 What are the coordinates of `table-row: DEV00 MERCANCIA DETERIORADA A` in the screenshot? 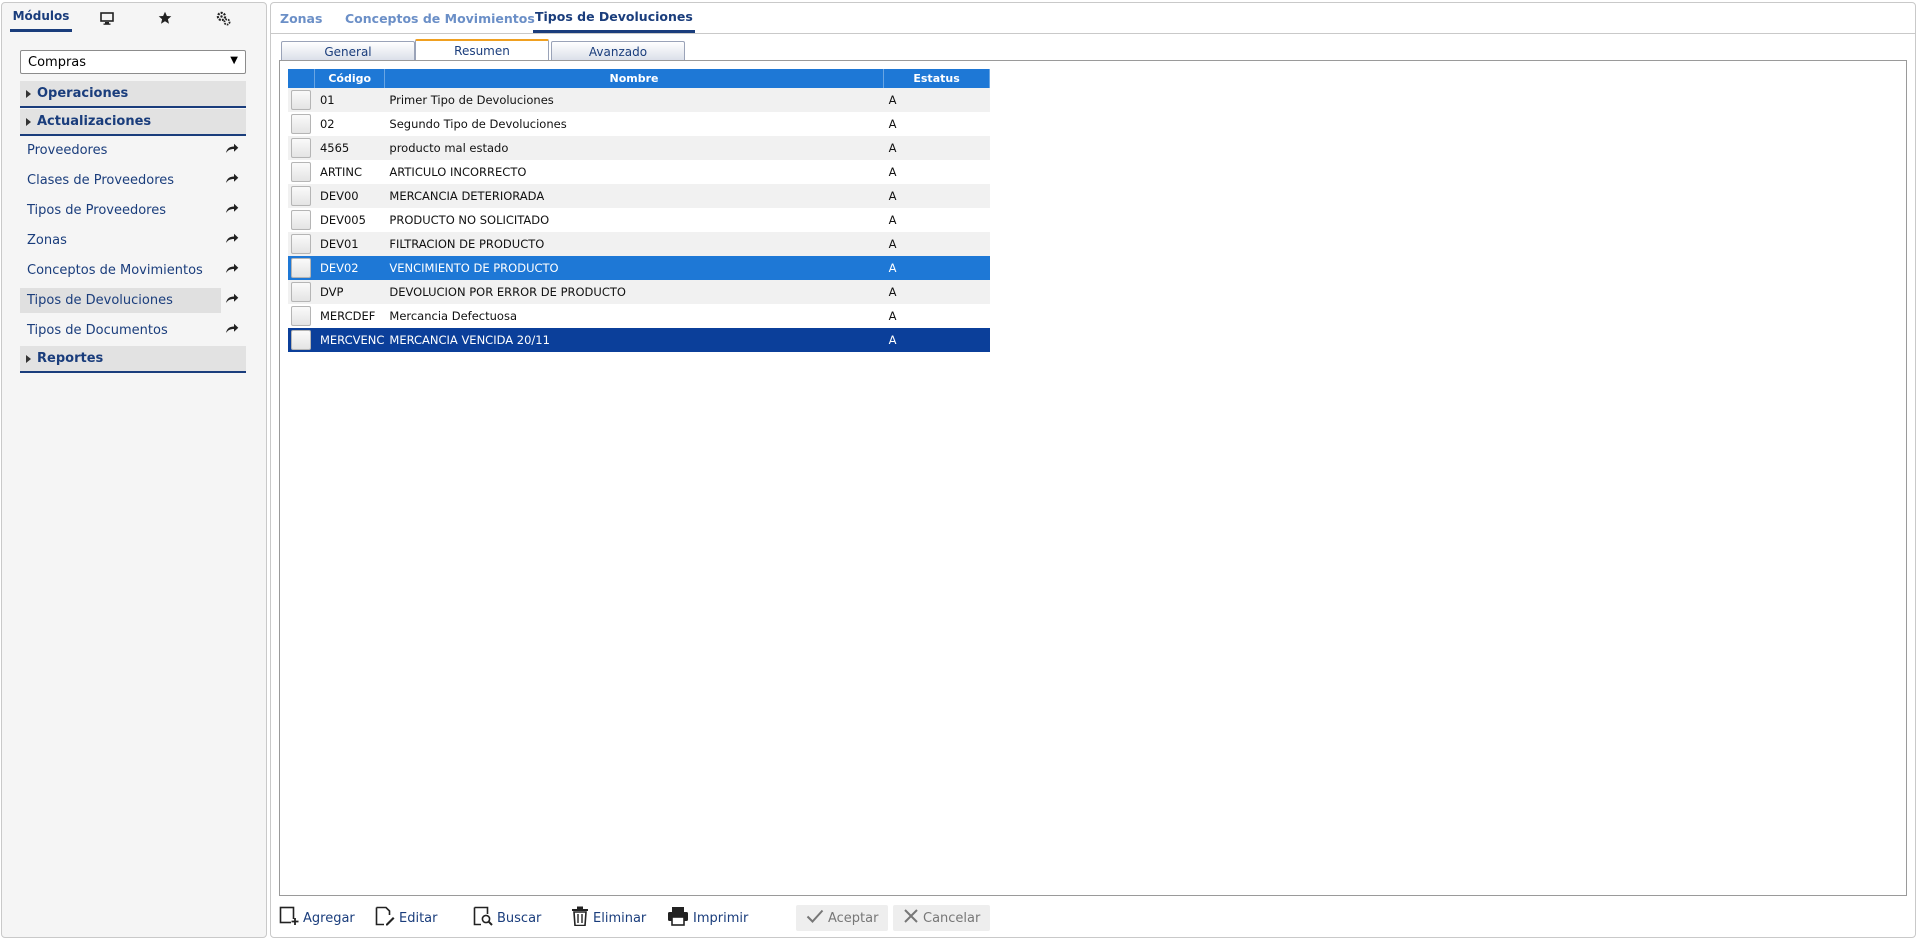 It's located at (639, 196).